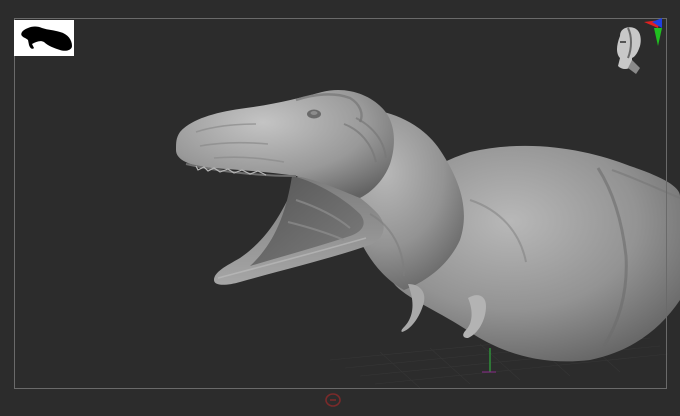  I want to click on floor-pivot-icon, so click(333, 400).